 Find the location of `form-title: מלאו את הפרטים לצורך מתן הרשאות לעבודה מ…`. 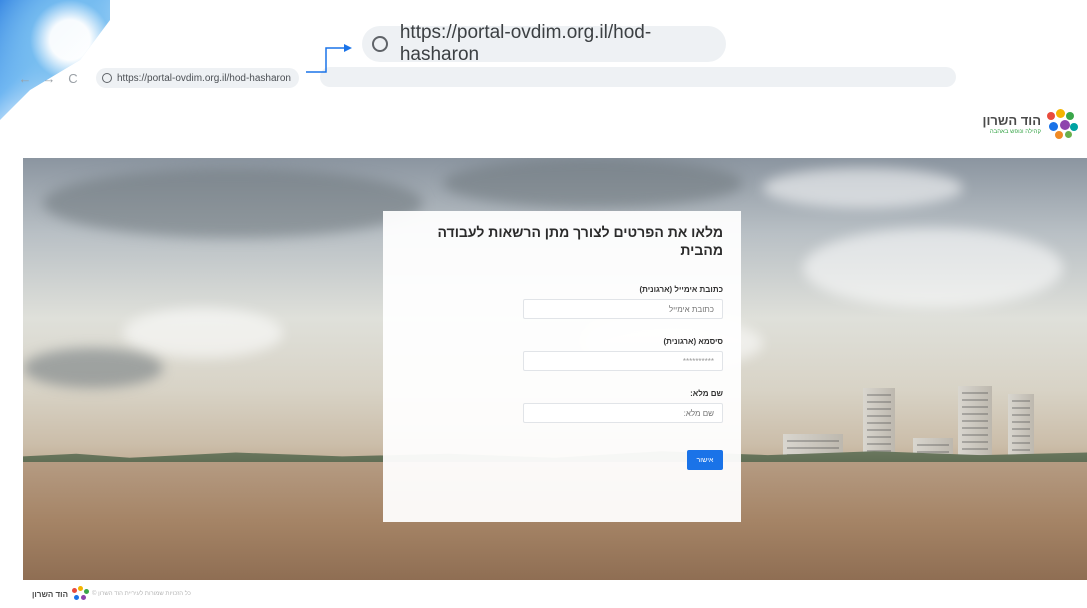

form-title: מלאו את הפרטים לצורך מתן הרשאות לעבודה מ… is located at coordinates (580, 241).